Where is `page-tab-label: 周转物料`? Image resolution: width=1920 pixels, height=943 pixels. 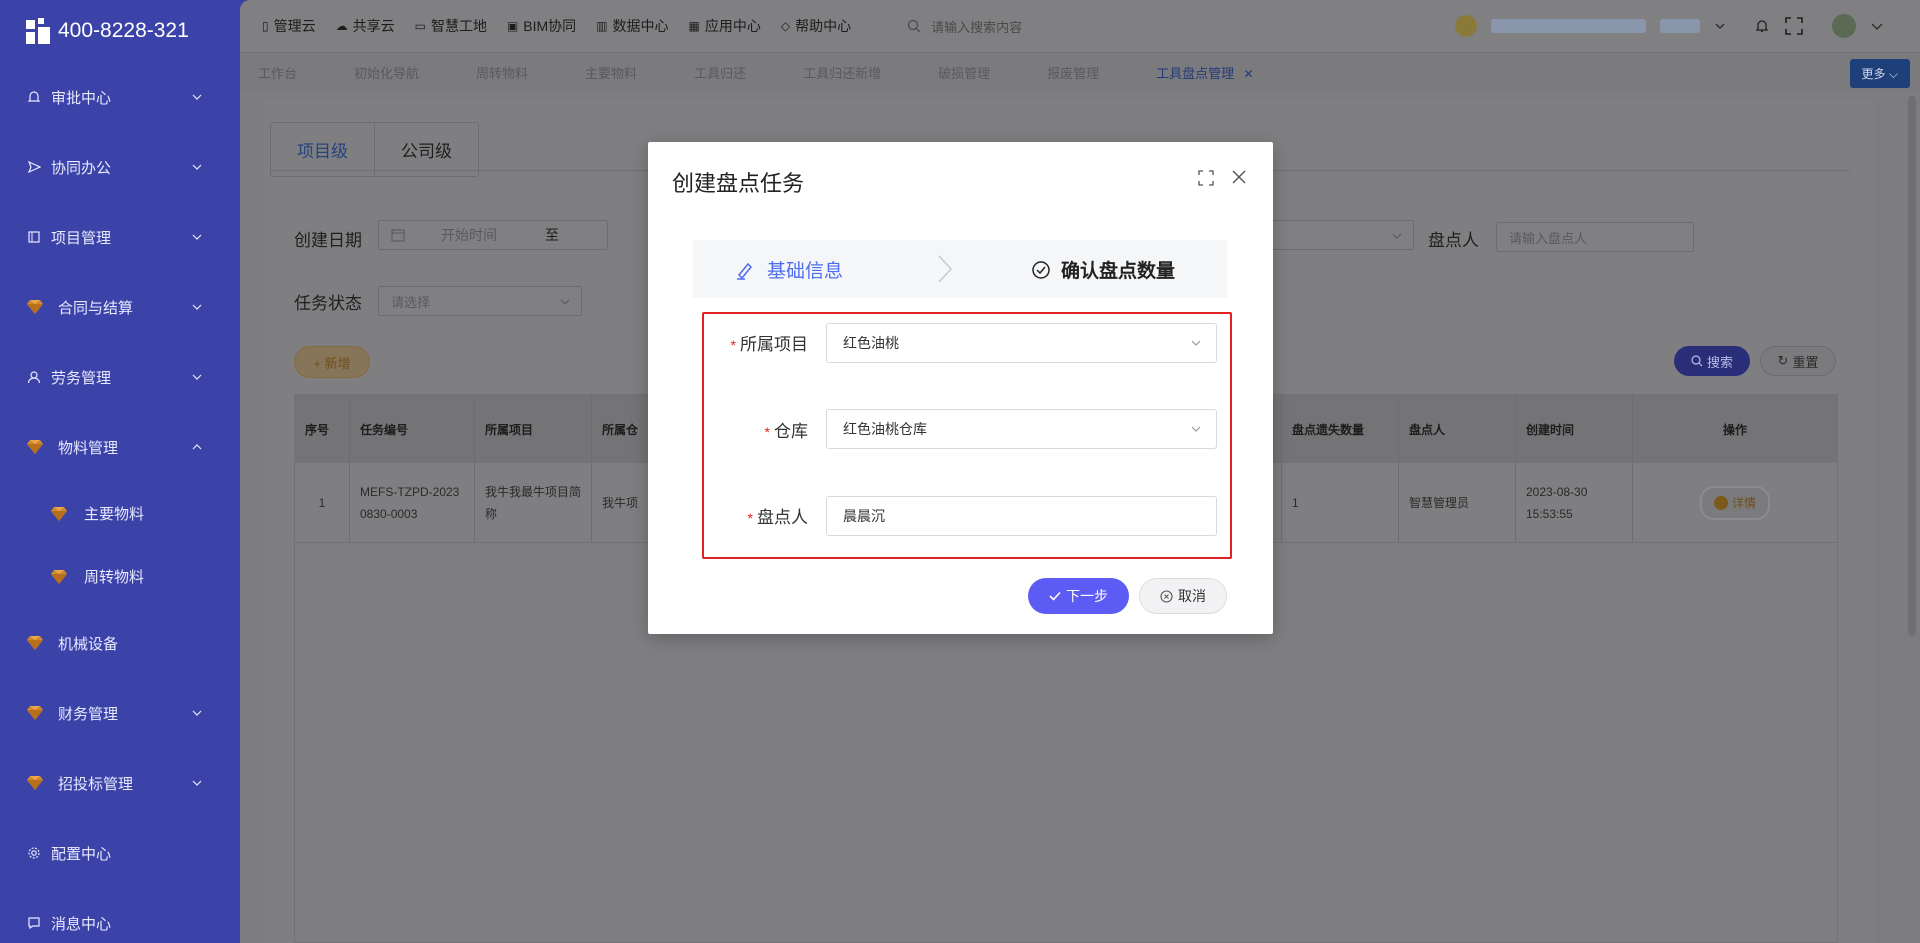 page-tab-label: 周转物料 is located at coordinates (502, 73).